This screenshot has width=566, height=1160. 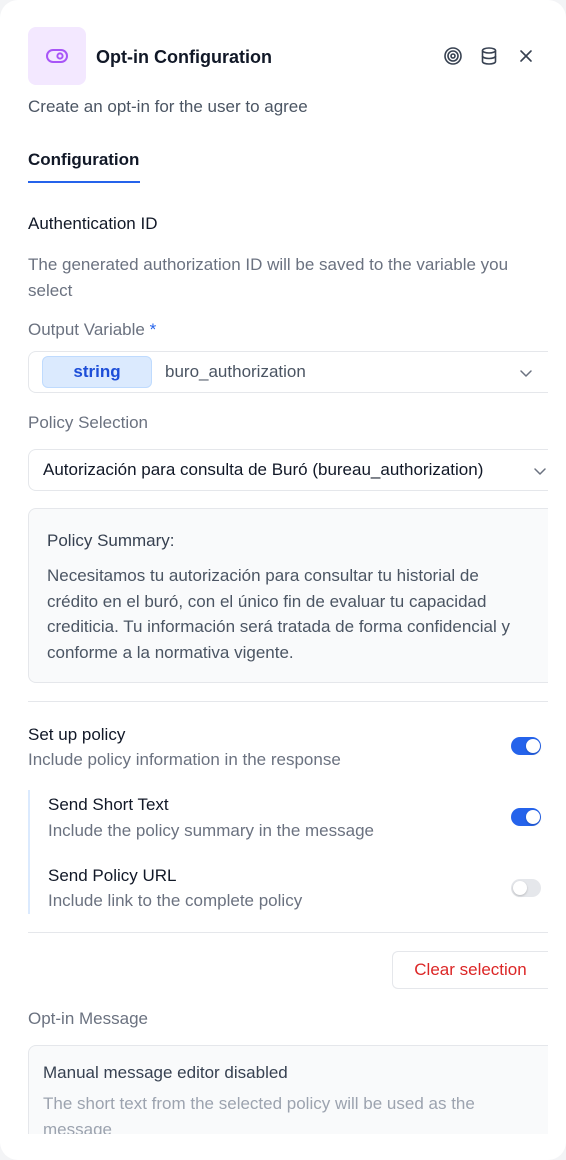 I want to click on type-badge: string, so click(x=97, y=372).